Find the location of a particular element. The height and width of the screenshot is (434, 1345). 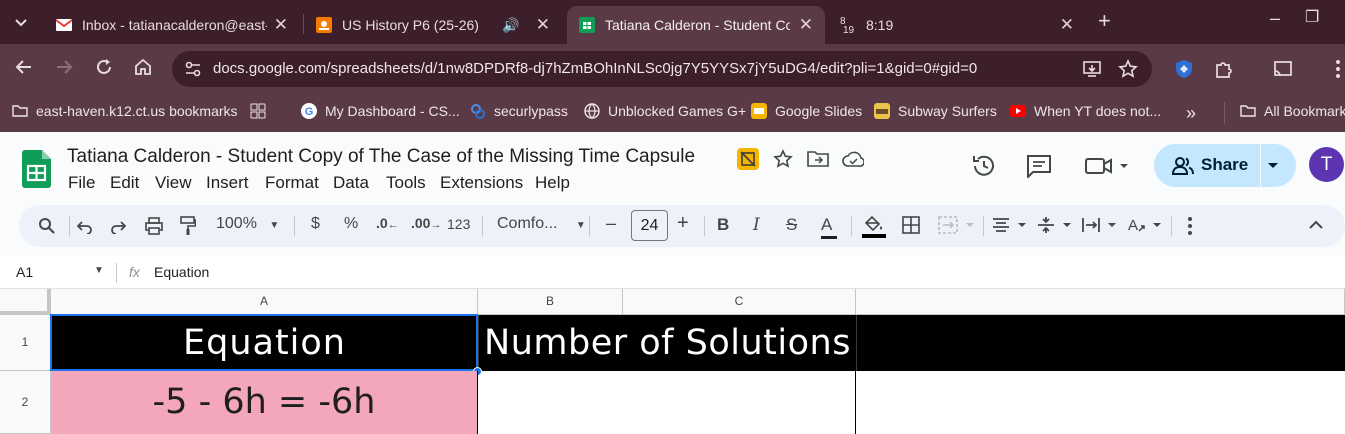

strikethrough-button: S is located at coordinates (791, 225).